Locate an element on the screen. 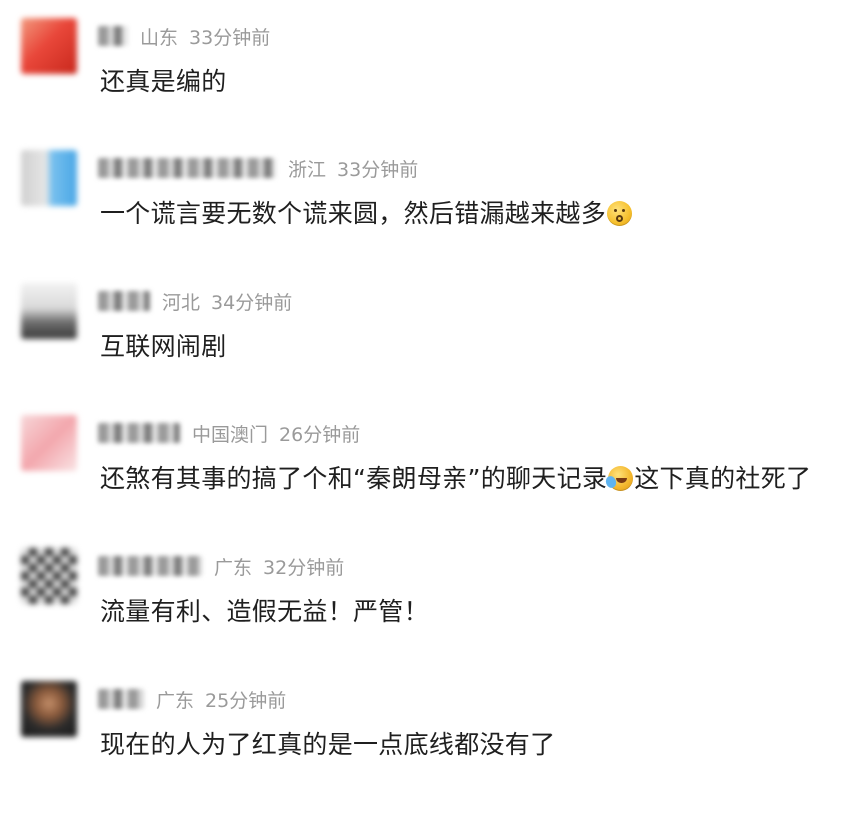  comment-text-content: 还煞有其事的搞了个和“秦朗母亲”的聊天记录 is located at coordinates (354, 478).